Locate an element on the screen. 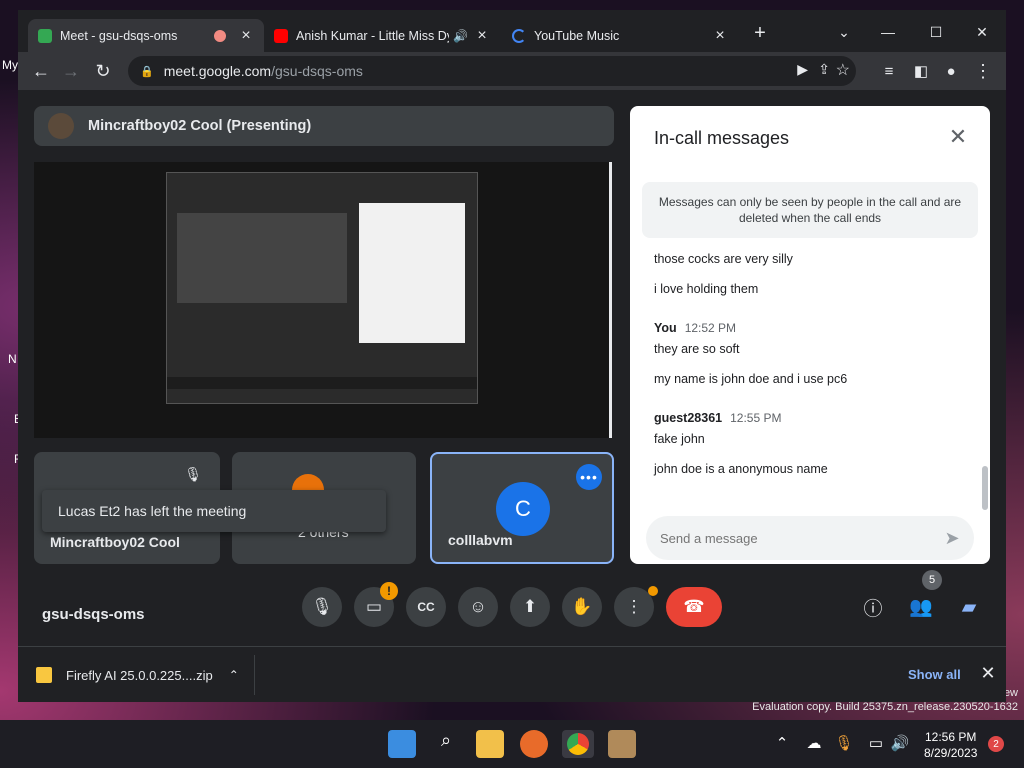  message-text: my name is john doe and i use pc6 is located at coordinates (751, 379).